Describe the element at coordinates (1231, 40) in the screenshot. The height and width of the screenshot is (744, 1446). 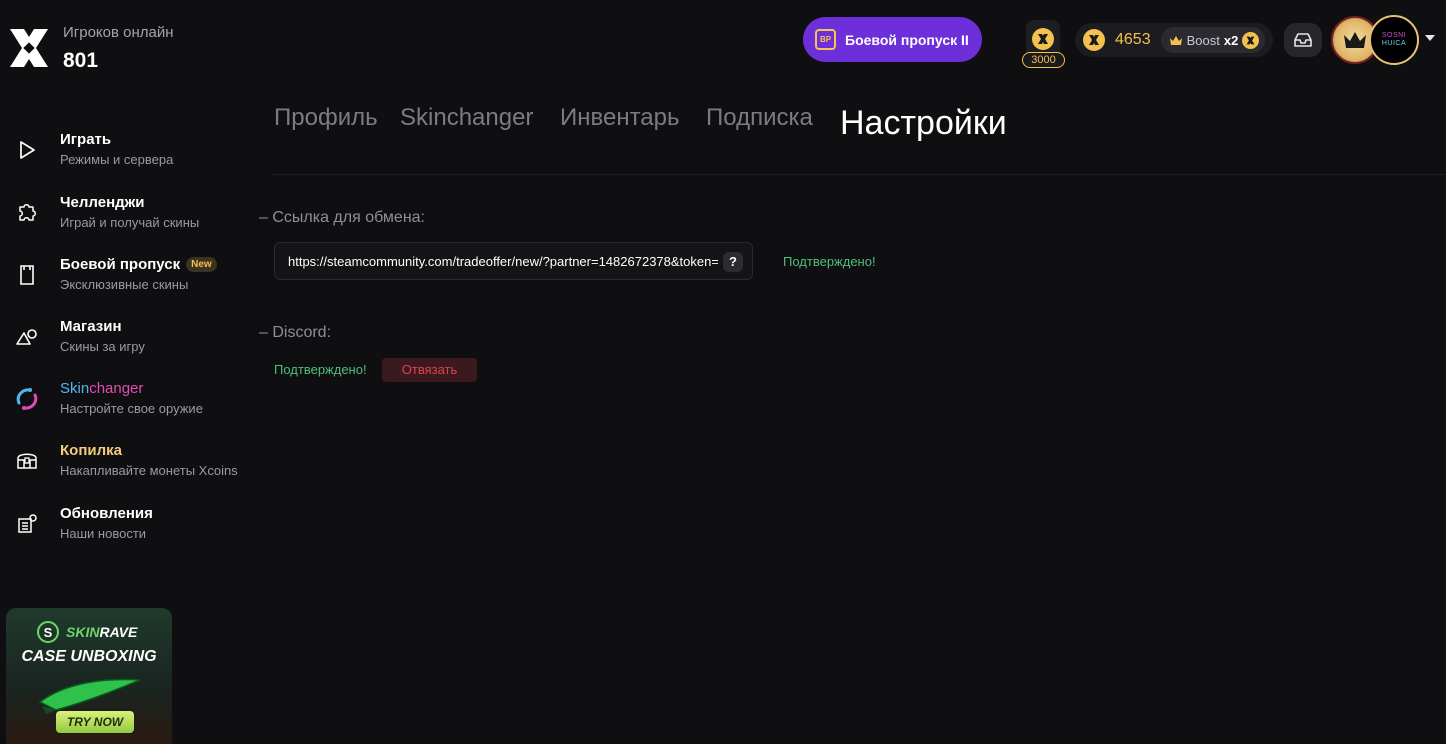
I see `boost-multiplier: x2` at that location.